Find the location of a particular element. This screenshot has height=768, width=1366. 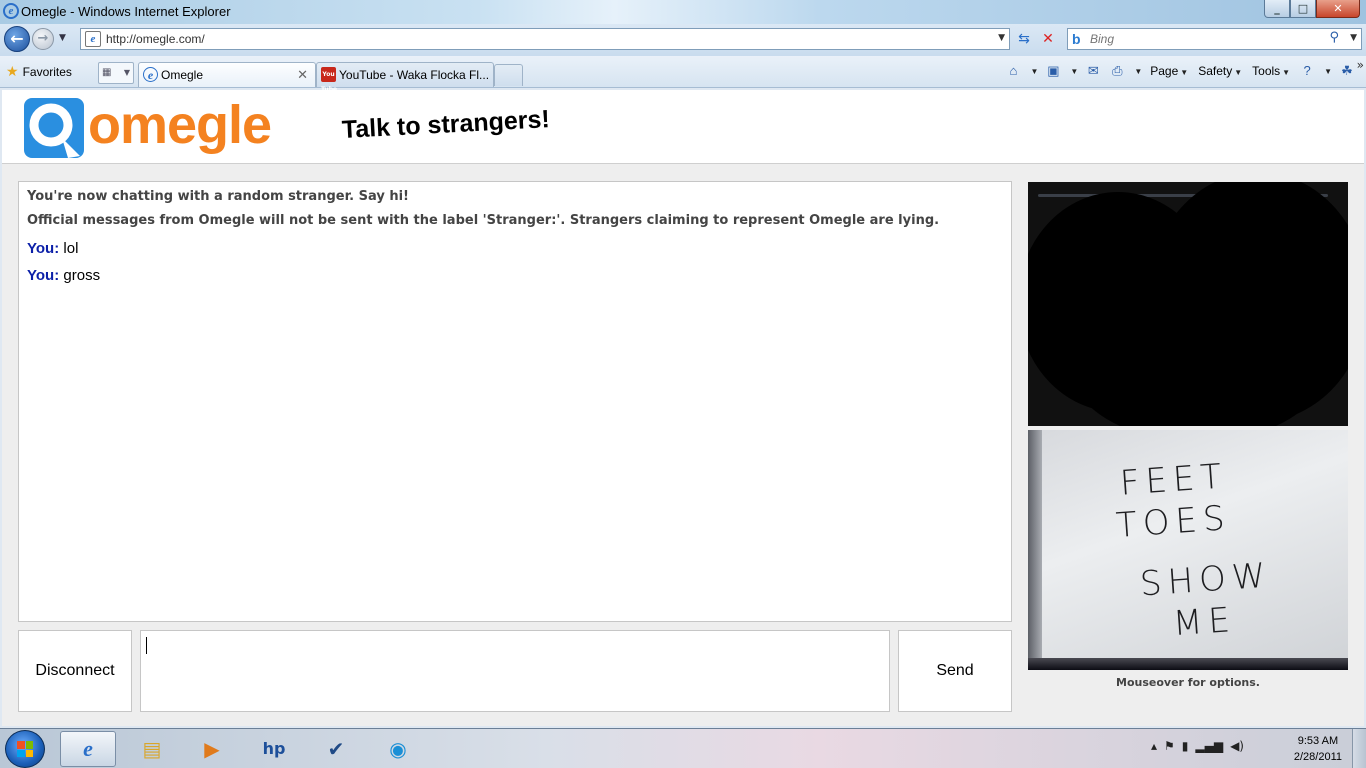

message-text: gross is located at coordinates (82, 275).